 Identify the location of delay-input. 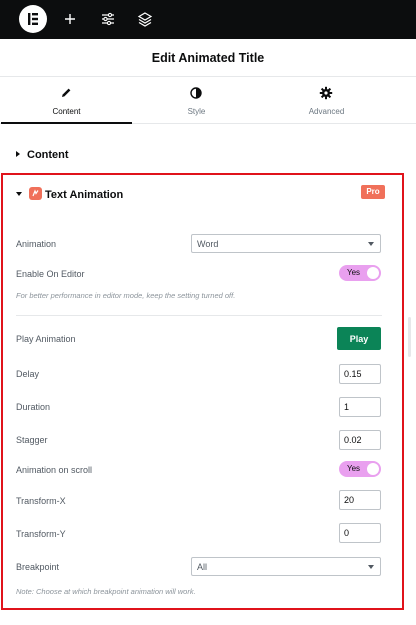
(360, 374).